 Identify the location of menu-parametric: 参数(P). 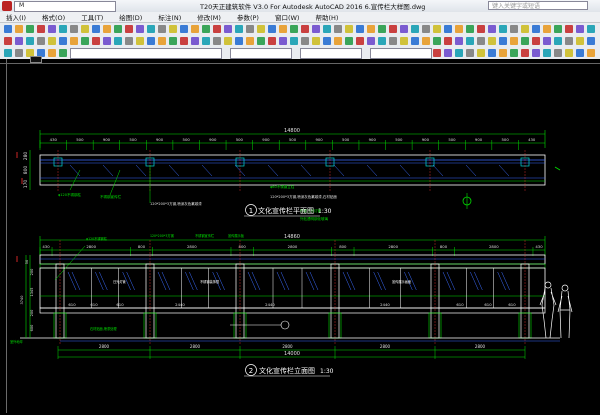
(248, 17).